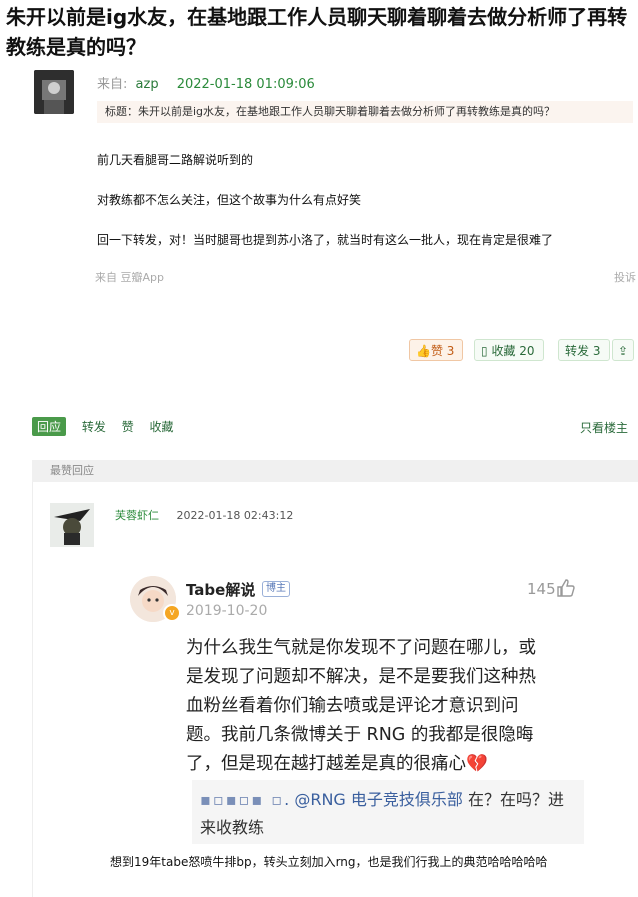  What do you see at coordinates (423, 351) in the screenshot?
I see `thumb-up-icon: 👍` at bounding box center [423, 351].